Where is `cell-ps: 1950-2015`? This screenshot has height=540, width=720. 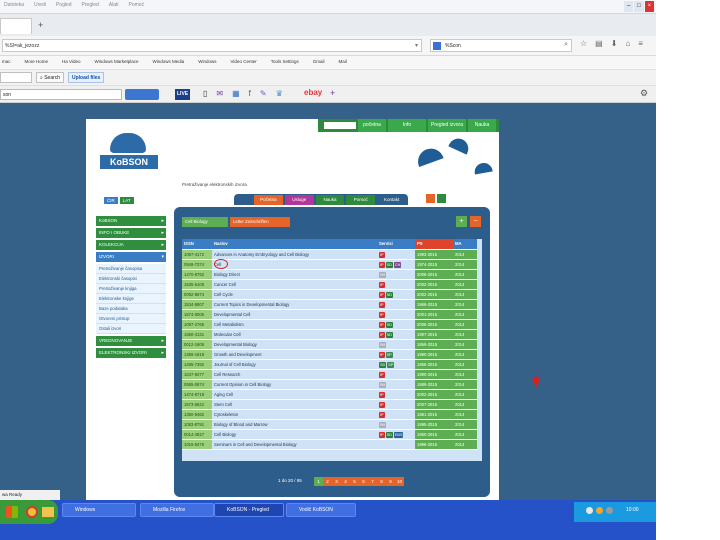 cell-ps: 1950-2015 is located at coordinates (434, 434).